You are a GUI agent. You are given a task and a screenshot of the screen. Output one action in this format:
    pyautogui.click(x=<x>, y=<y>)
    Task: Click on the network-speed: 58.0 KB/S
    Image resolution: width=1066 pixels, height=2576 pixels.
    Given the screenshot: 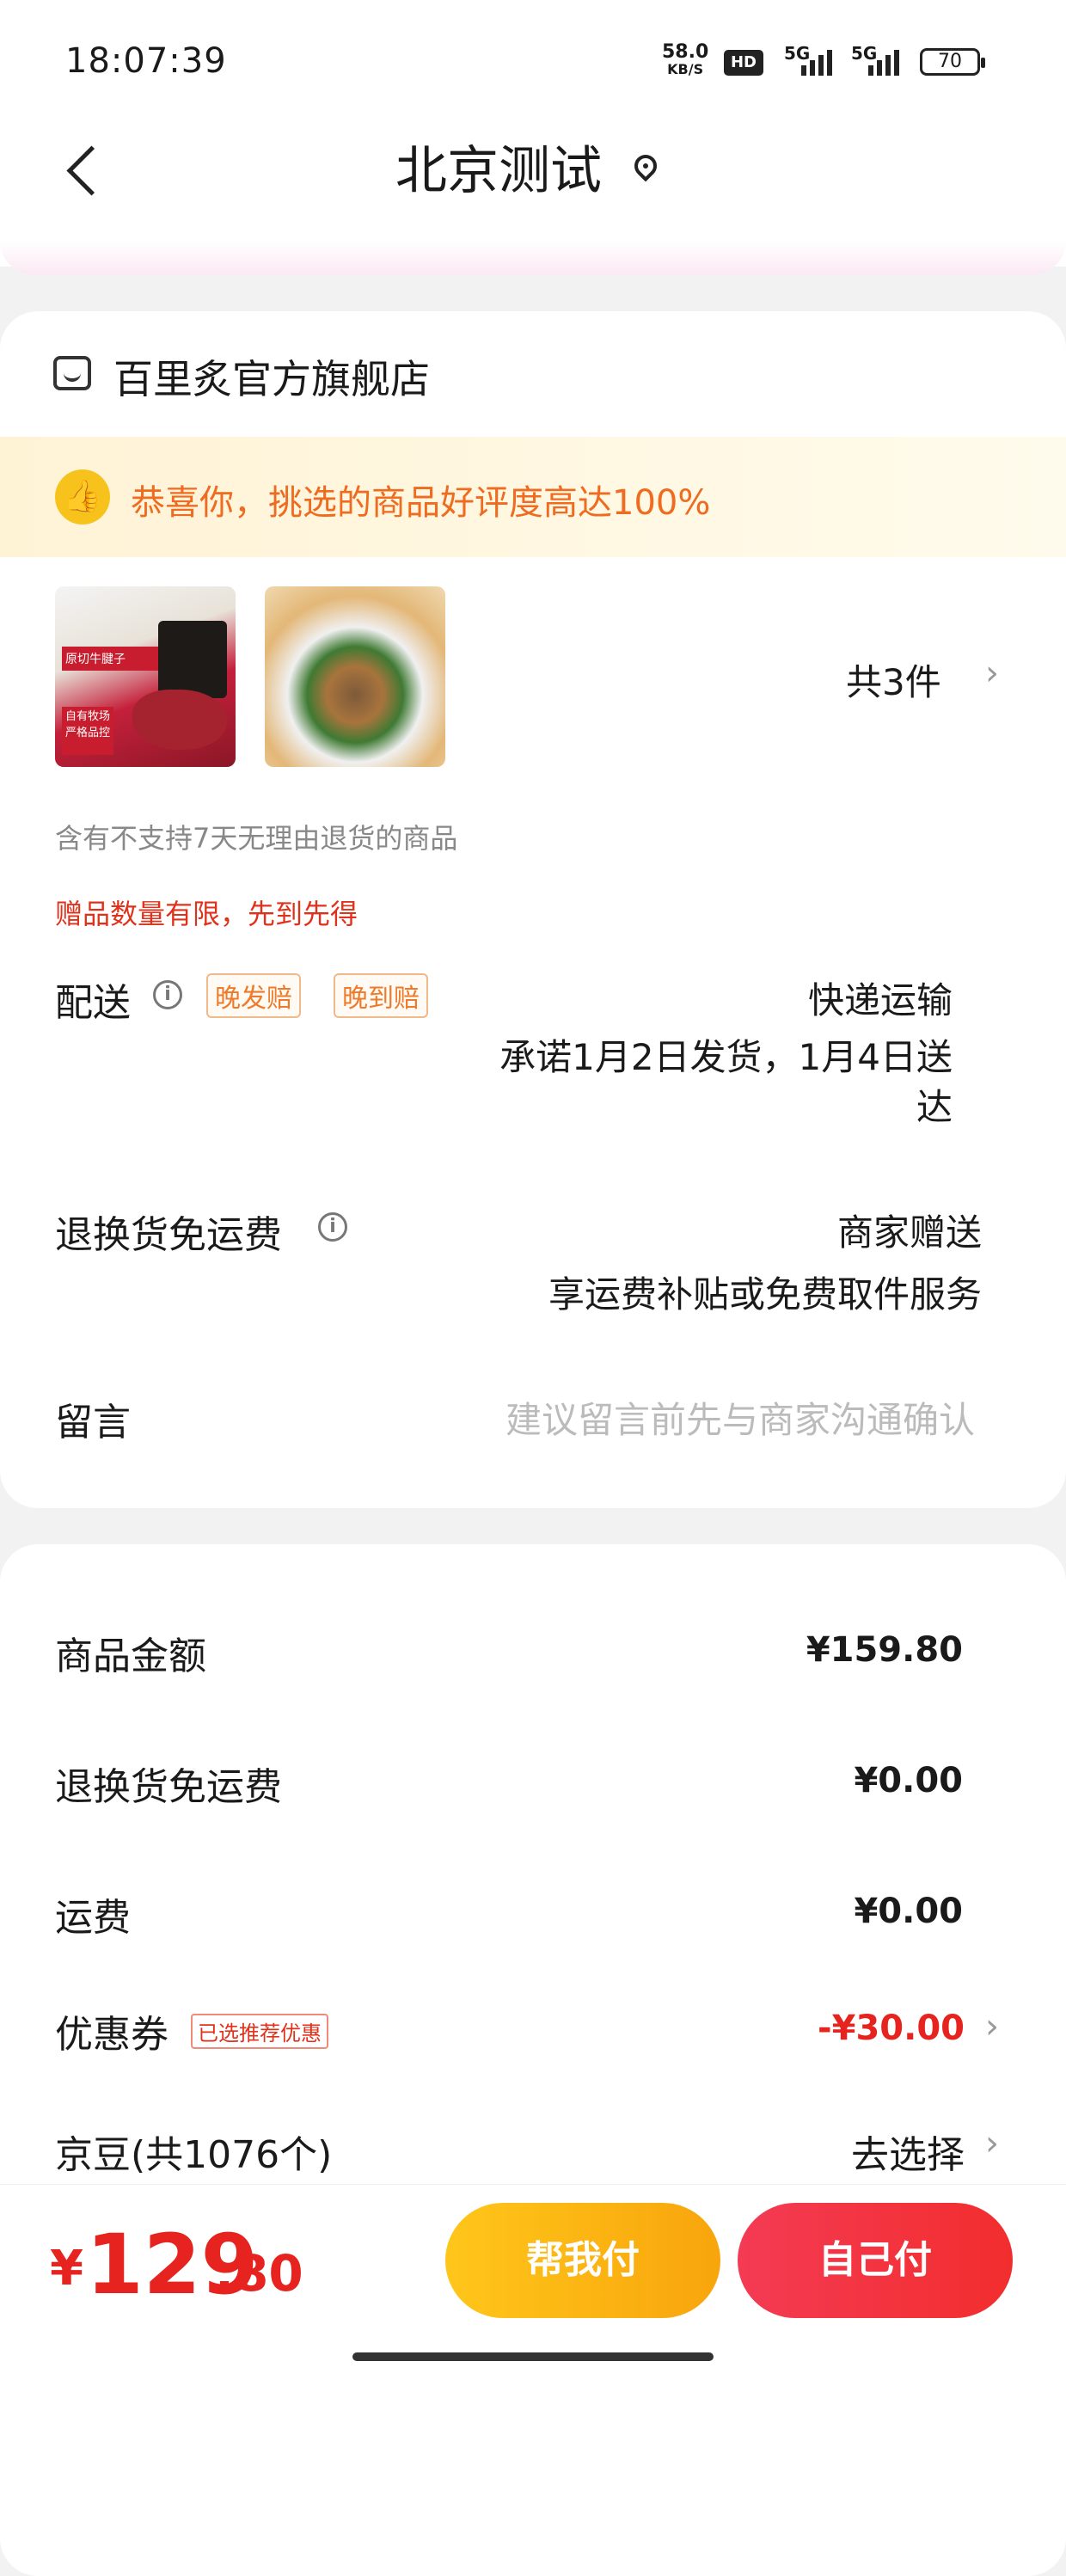 What is the action you would take?
    pyautogui.click(x=685, y=60)
    